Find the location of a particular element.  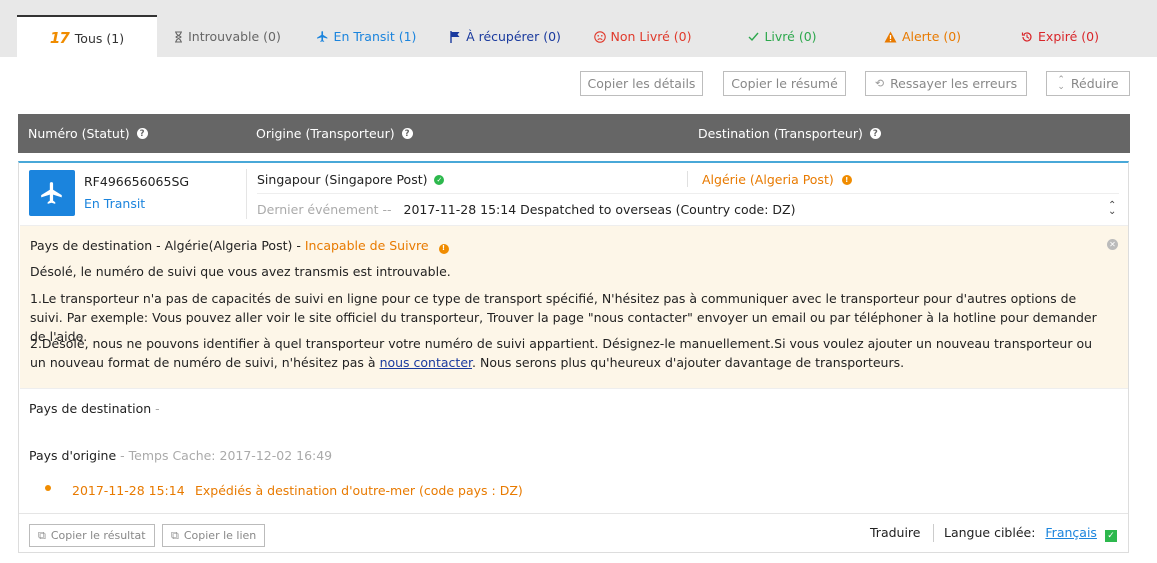

tab-in-transit-label: En Transit (1) is located at coordinates (375, 36).